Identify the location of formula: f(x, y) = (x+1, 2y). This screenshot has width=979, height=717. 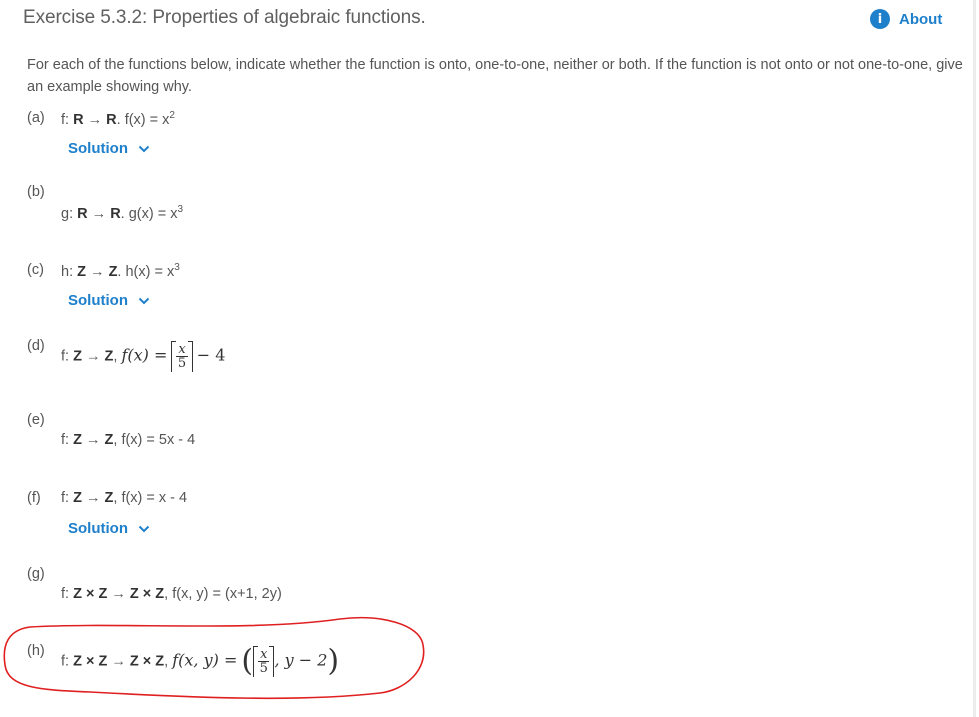
(227, 594).